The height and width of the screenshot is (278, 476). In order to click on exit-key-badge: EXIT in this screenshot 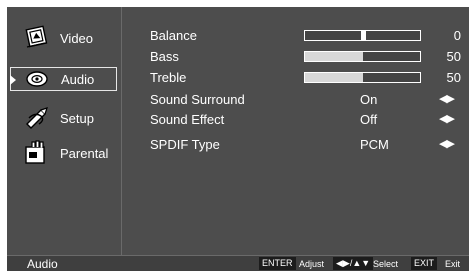, I will do `click(424, 263)`.